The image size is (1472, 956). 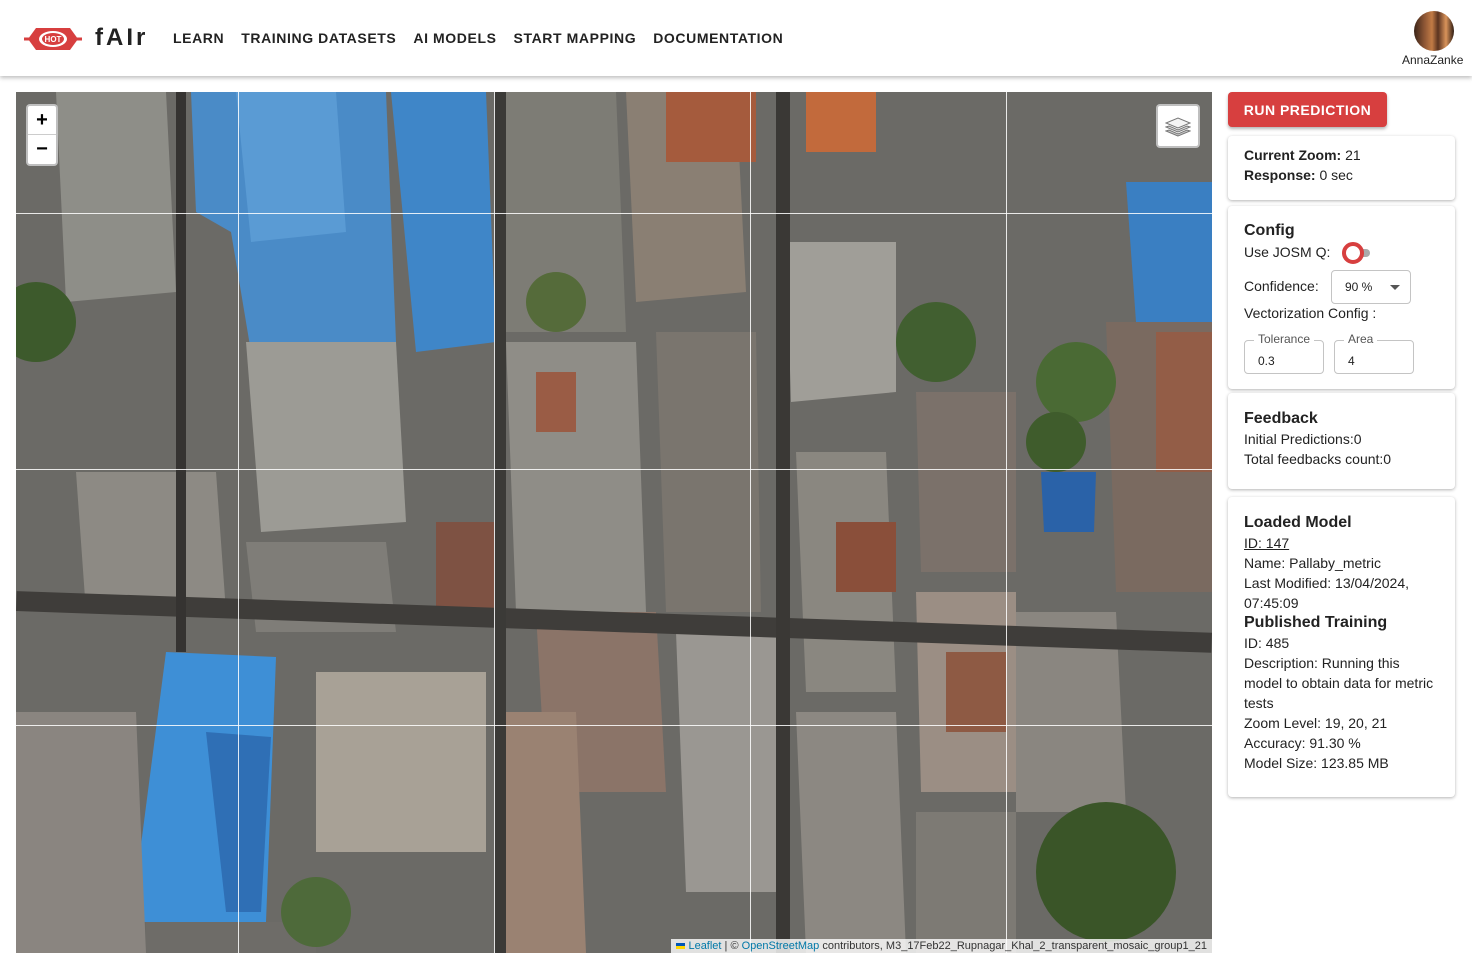 What do you see at coordinates (1316, 723) in the screenshot?
I see `training-zoom-level: Zoom Level: 19, 20, 21` at bounding box center [1316, 723].